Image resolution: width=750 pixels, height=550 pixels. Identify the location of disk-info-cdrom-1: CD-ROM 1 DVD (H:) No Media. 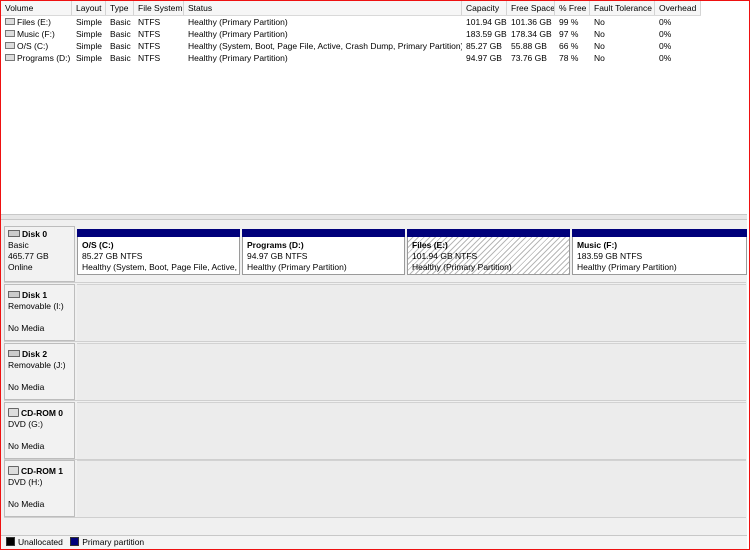
(39, 488).